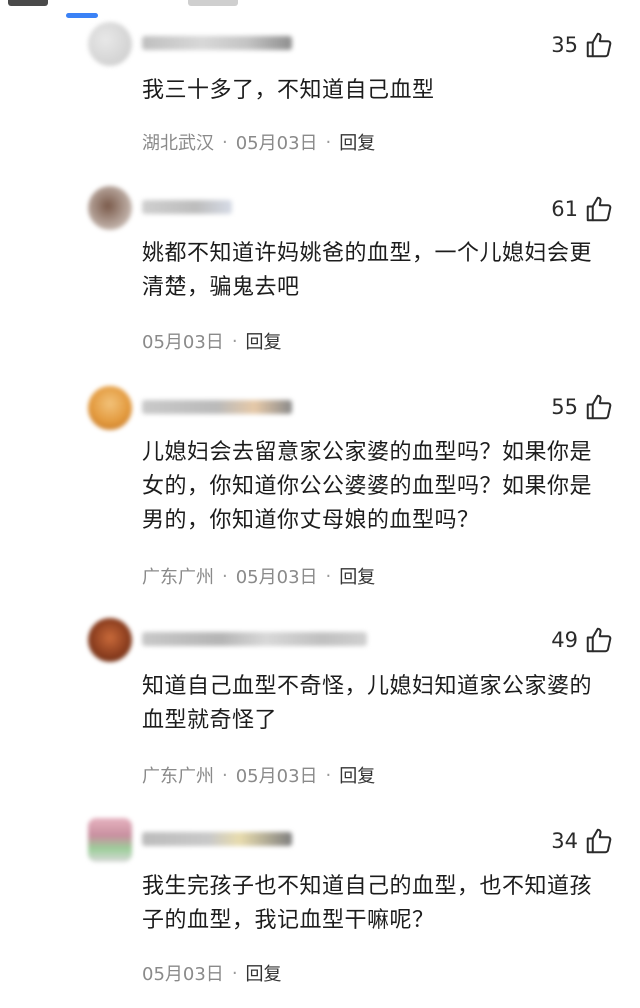 This screenshot has height=1008, width=640. What do you see at coordinates (178, 143) in the screenshot?
I see `comment-location: 湖北武汉` at bounding box center [178, 143].